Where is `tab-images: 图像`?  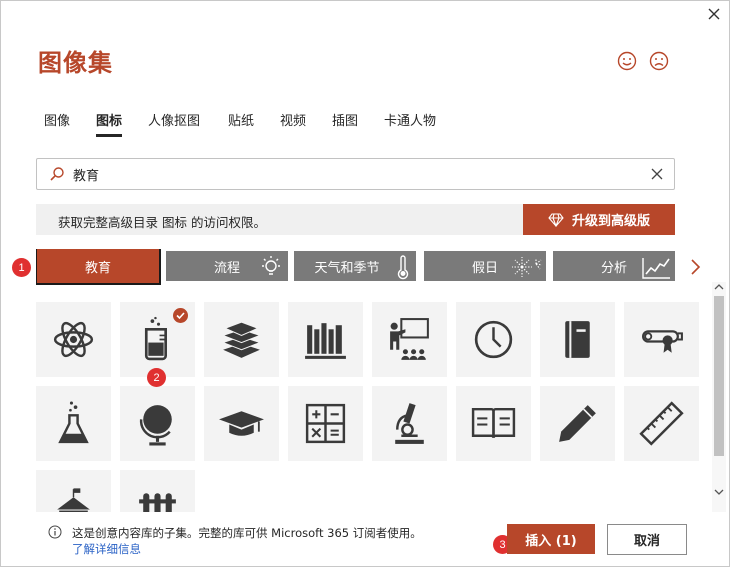 tab-images: 图像 is located at coordinates (57, 119).